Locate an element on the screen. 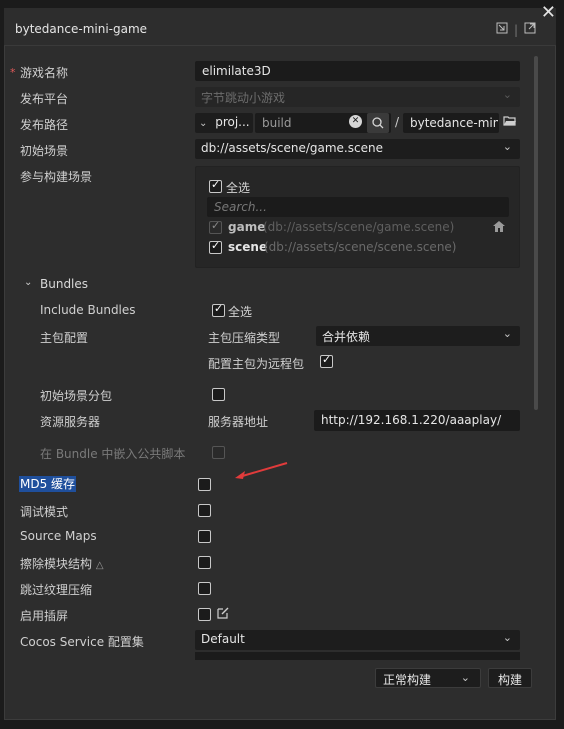 The width and height of the screenshot is (564, 729). md5-cache-checkbox is located at coordinates (204, 484).